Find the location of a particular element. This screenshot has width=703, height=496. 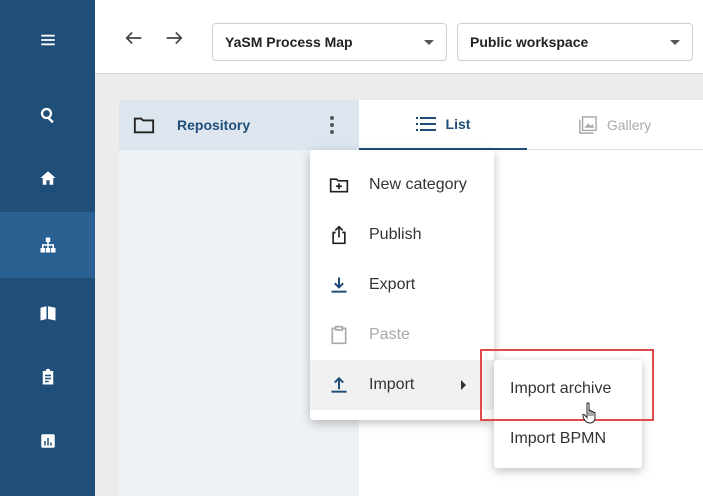

tasks-button is located at coordinates (47, 377).